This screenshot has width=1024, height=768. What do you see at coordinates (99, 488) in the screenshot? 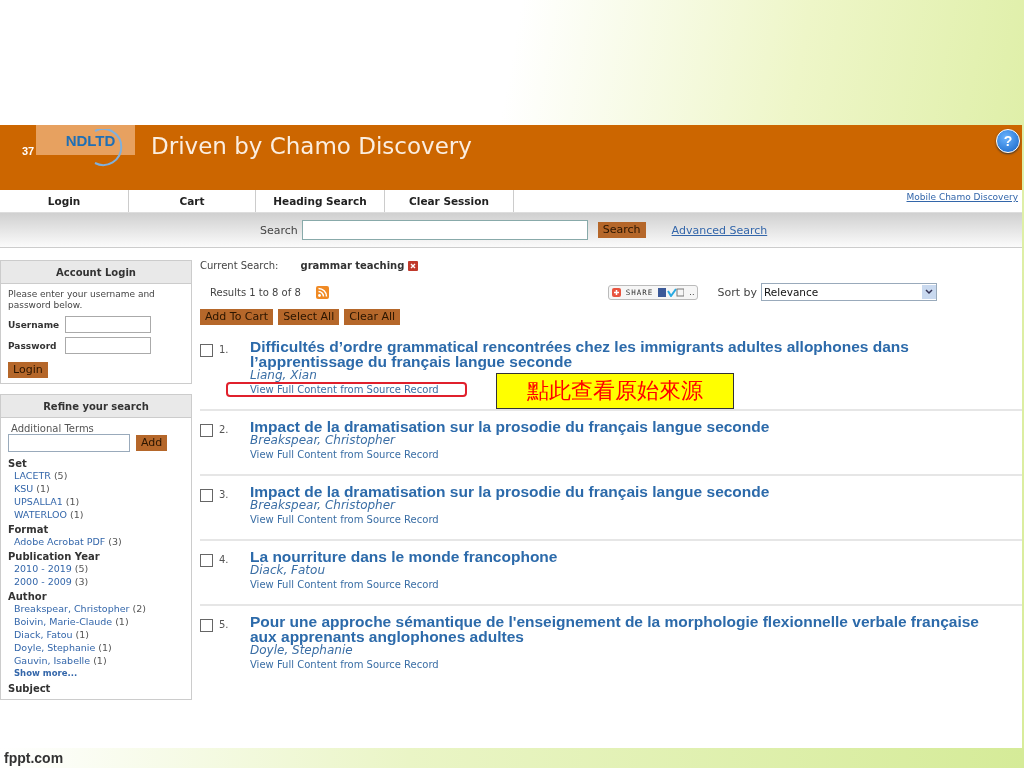
I see `facet-link: KSU (1)` at bounding box center [99, 488].